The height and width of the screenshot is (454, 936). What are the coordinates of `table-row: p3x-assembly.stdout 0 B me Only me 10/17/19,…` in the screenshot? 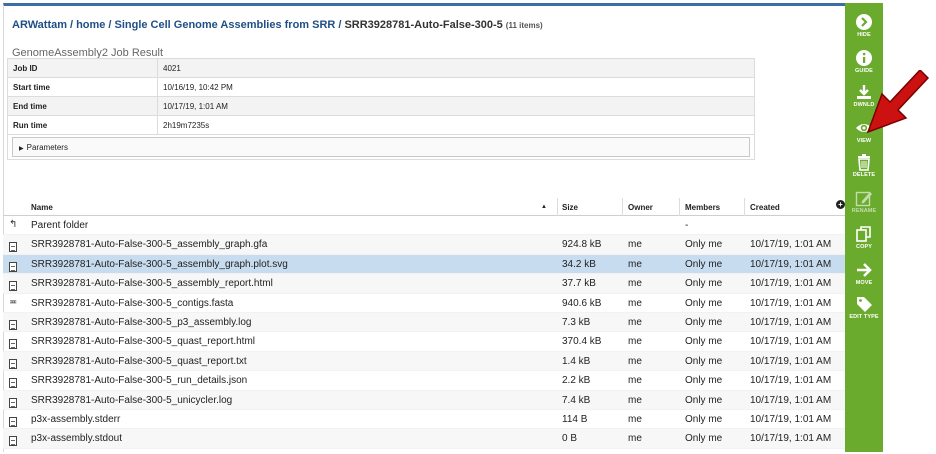 It's located at (424, 439).